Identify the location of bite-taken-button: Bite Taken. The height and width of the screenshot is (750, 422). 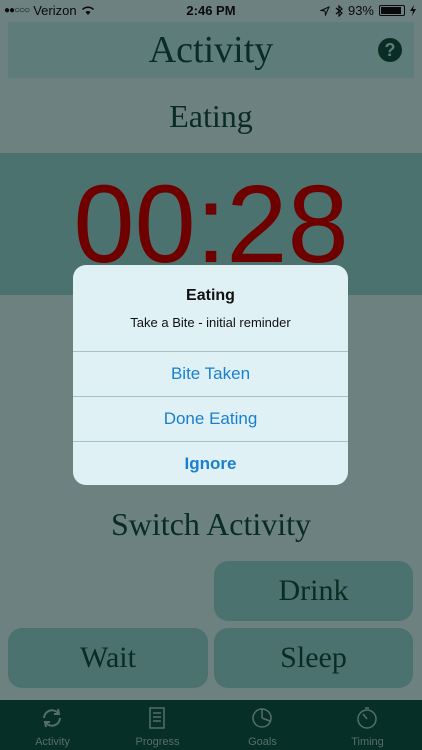
(210, 373).